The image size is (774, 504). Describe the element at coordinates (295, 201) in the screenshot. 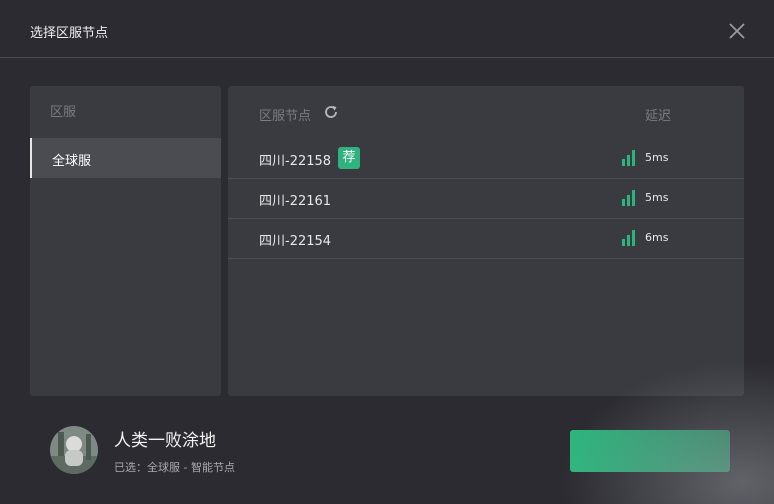

I see `node-name: 四川-22161` at that location.